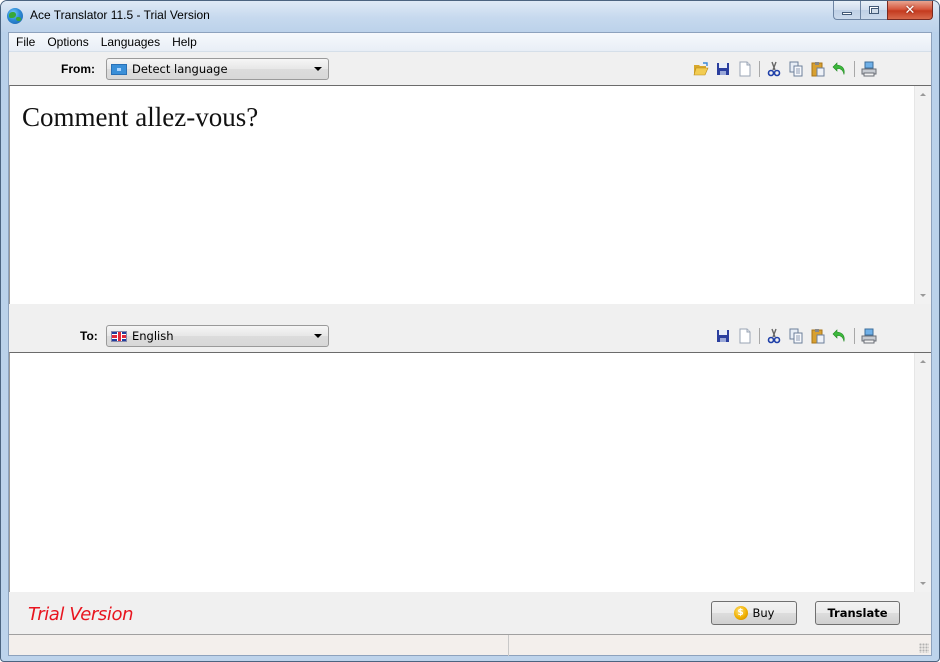 This screenshot has width=940, height=662. I want to click on minimize-icon, so click(847, 13).